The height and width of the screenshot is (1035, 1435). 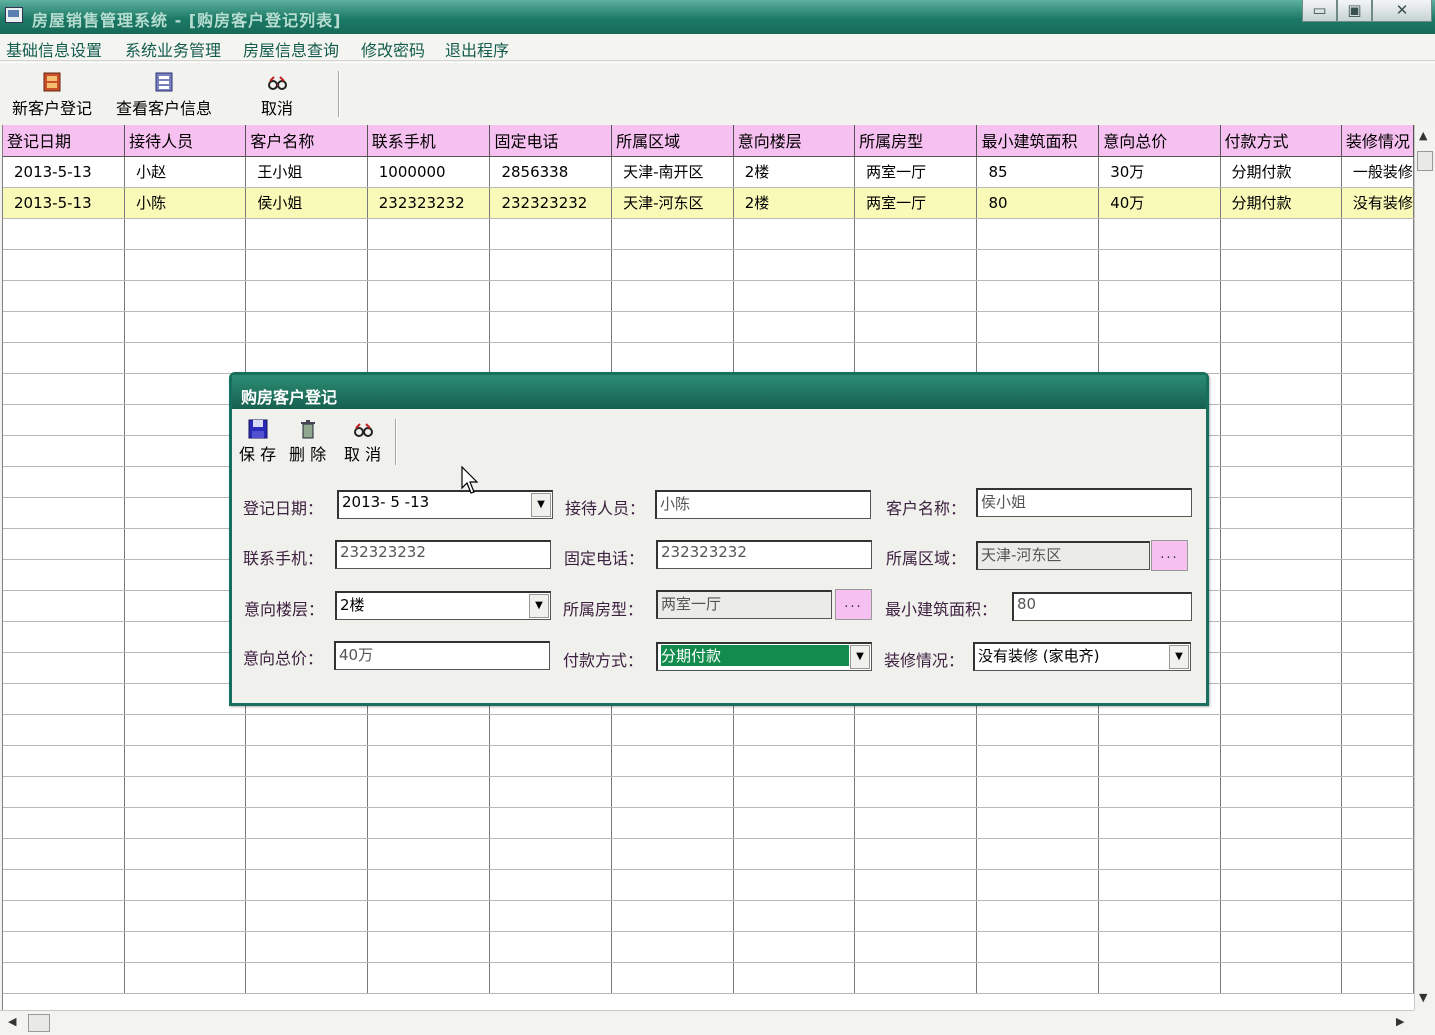 What do you see at coordinates (277, 108) in the screenshot?
I see `toolbar-cancel-label: 取消` at bounding box center [277, 108].